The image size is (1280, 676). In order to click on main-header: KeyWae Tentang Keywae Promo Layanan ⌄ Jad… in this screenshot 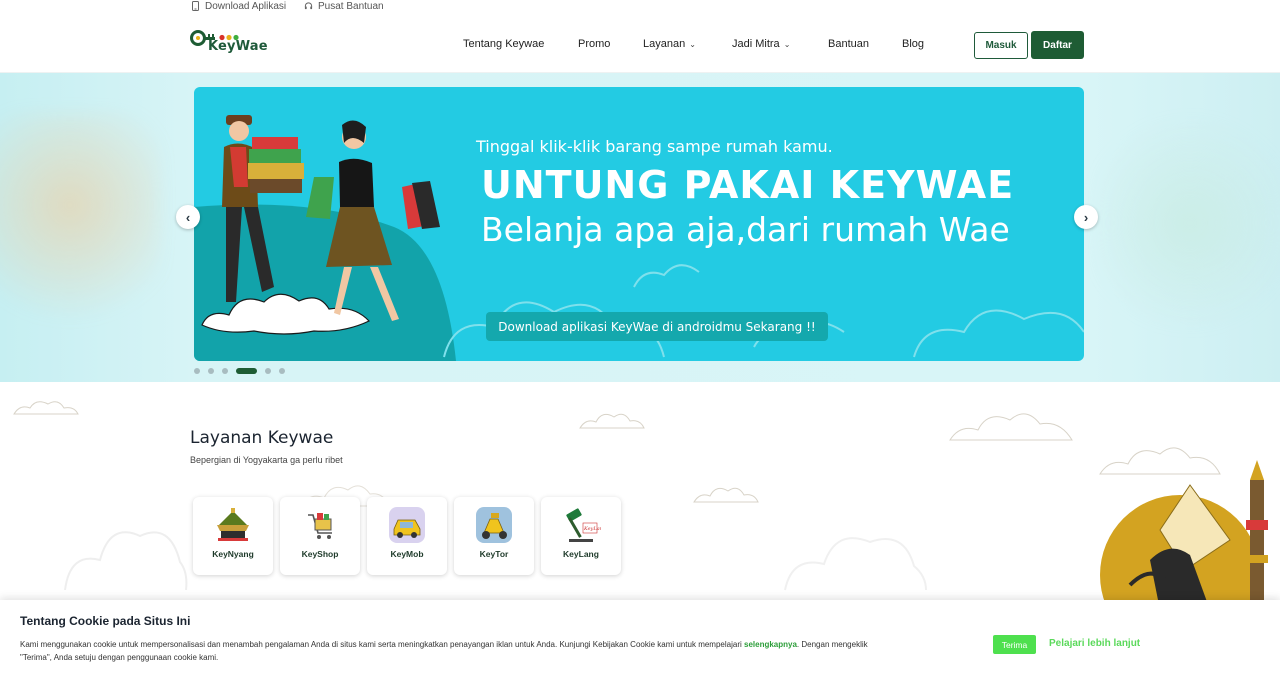, I will do `click(640, 43)`.